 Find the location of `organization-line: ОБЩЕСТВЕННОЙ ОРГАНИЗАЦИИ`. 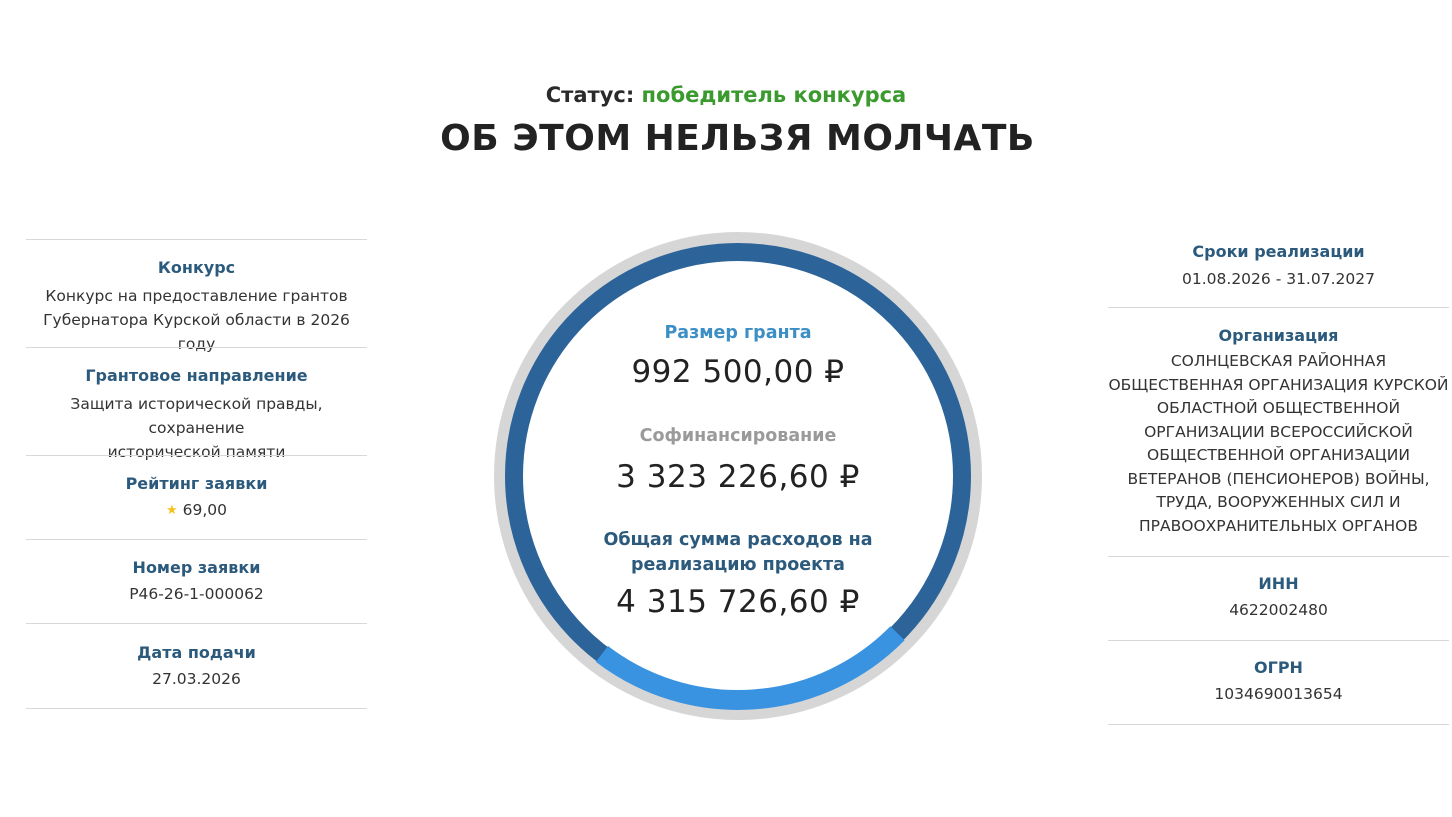

organization-line: ОБЩЕСТВЕННОЙ ОРГАНИЗАЦИИ is located at coordinates (1278, 455).